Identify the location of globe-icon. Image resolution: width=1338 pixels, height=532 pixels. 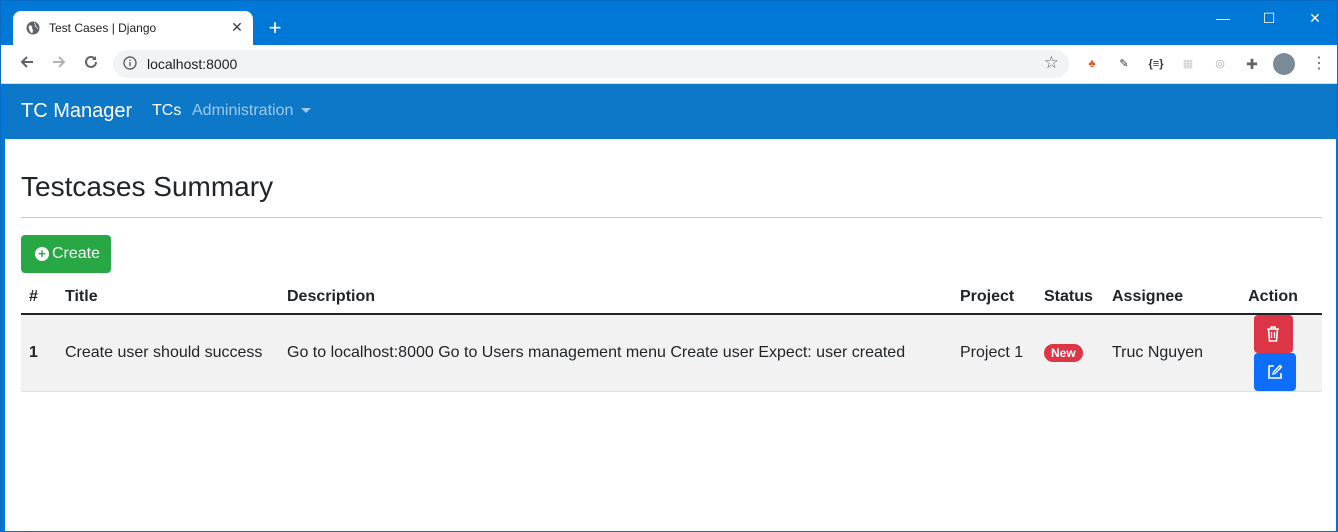
(33, 28).